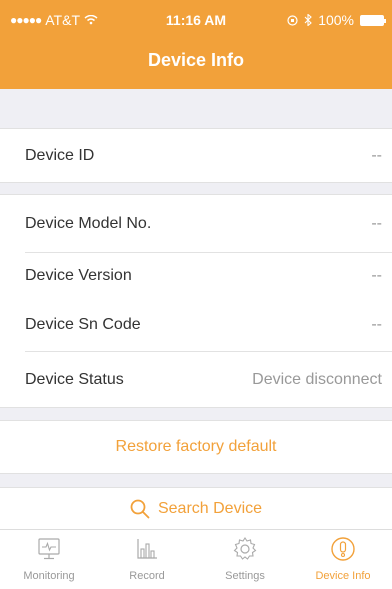  I want to click on tab-record: Record, so click(147, 559).